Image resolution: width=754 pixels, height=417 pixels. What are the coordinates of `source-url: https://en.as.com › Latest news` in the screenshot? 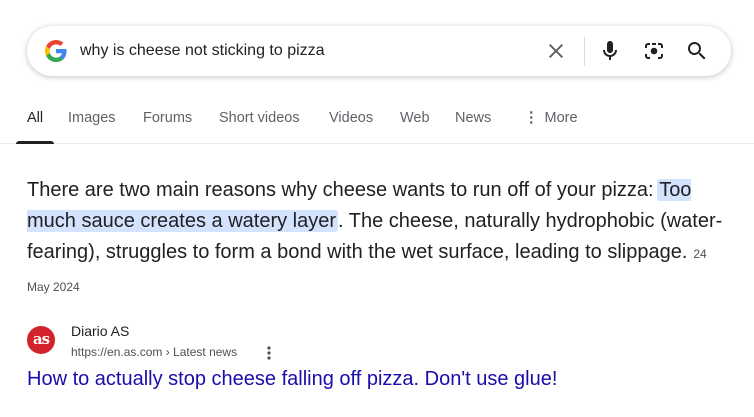 It's located at (154, 352).